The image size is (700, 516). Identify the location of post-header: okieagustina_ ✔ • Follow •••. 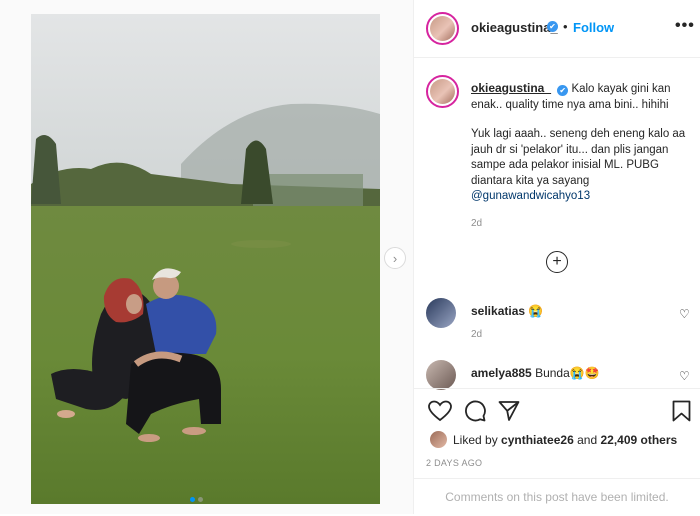
(557, 29).